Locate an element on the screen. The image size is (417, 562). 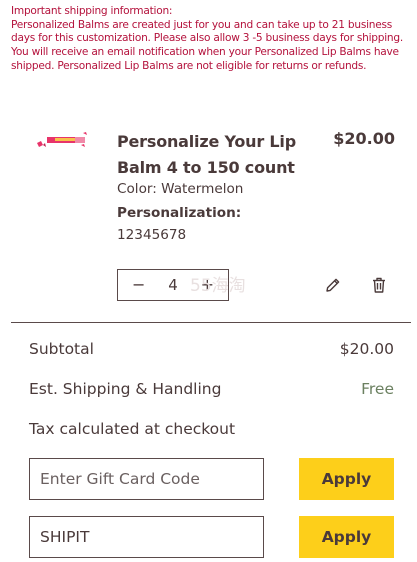
promo-apply-button: Apply is located at coordinates (346, 537).